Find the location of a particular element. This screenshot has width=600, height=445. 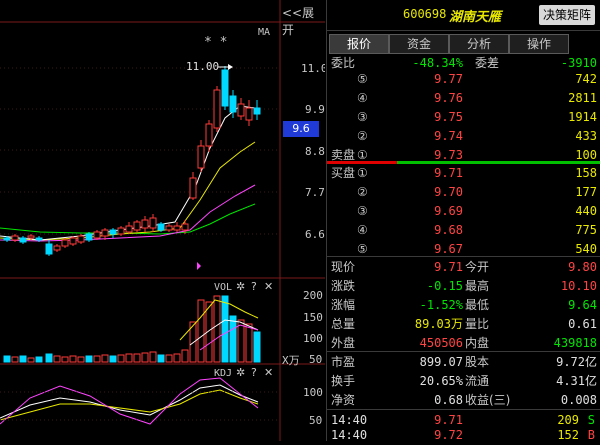

tab-analysis: 分析 is located at coordinates (479, 44).